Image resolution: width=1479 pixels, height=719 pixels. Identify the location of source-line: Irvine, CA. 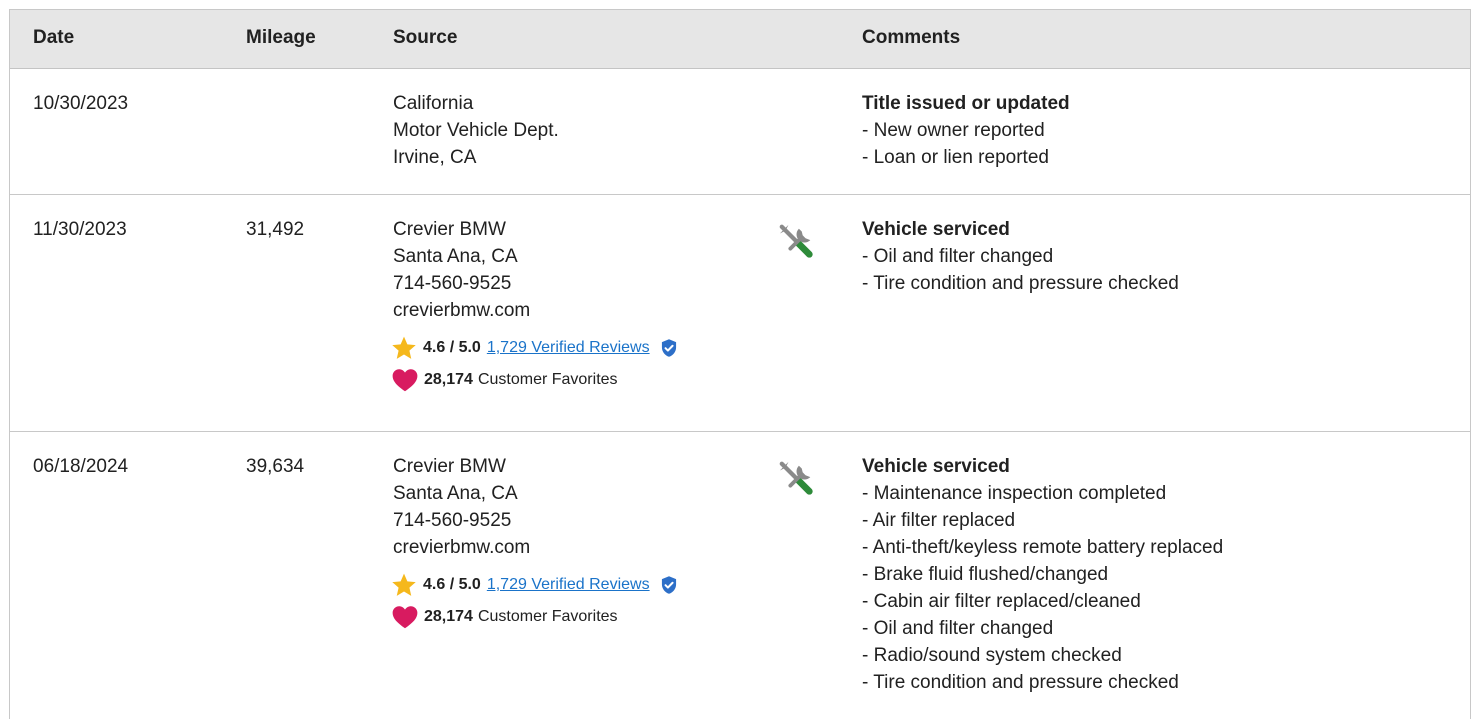
(435, 157).